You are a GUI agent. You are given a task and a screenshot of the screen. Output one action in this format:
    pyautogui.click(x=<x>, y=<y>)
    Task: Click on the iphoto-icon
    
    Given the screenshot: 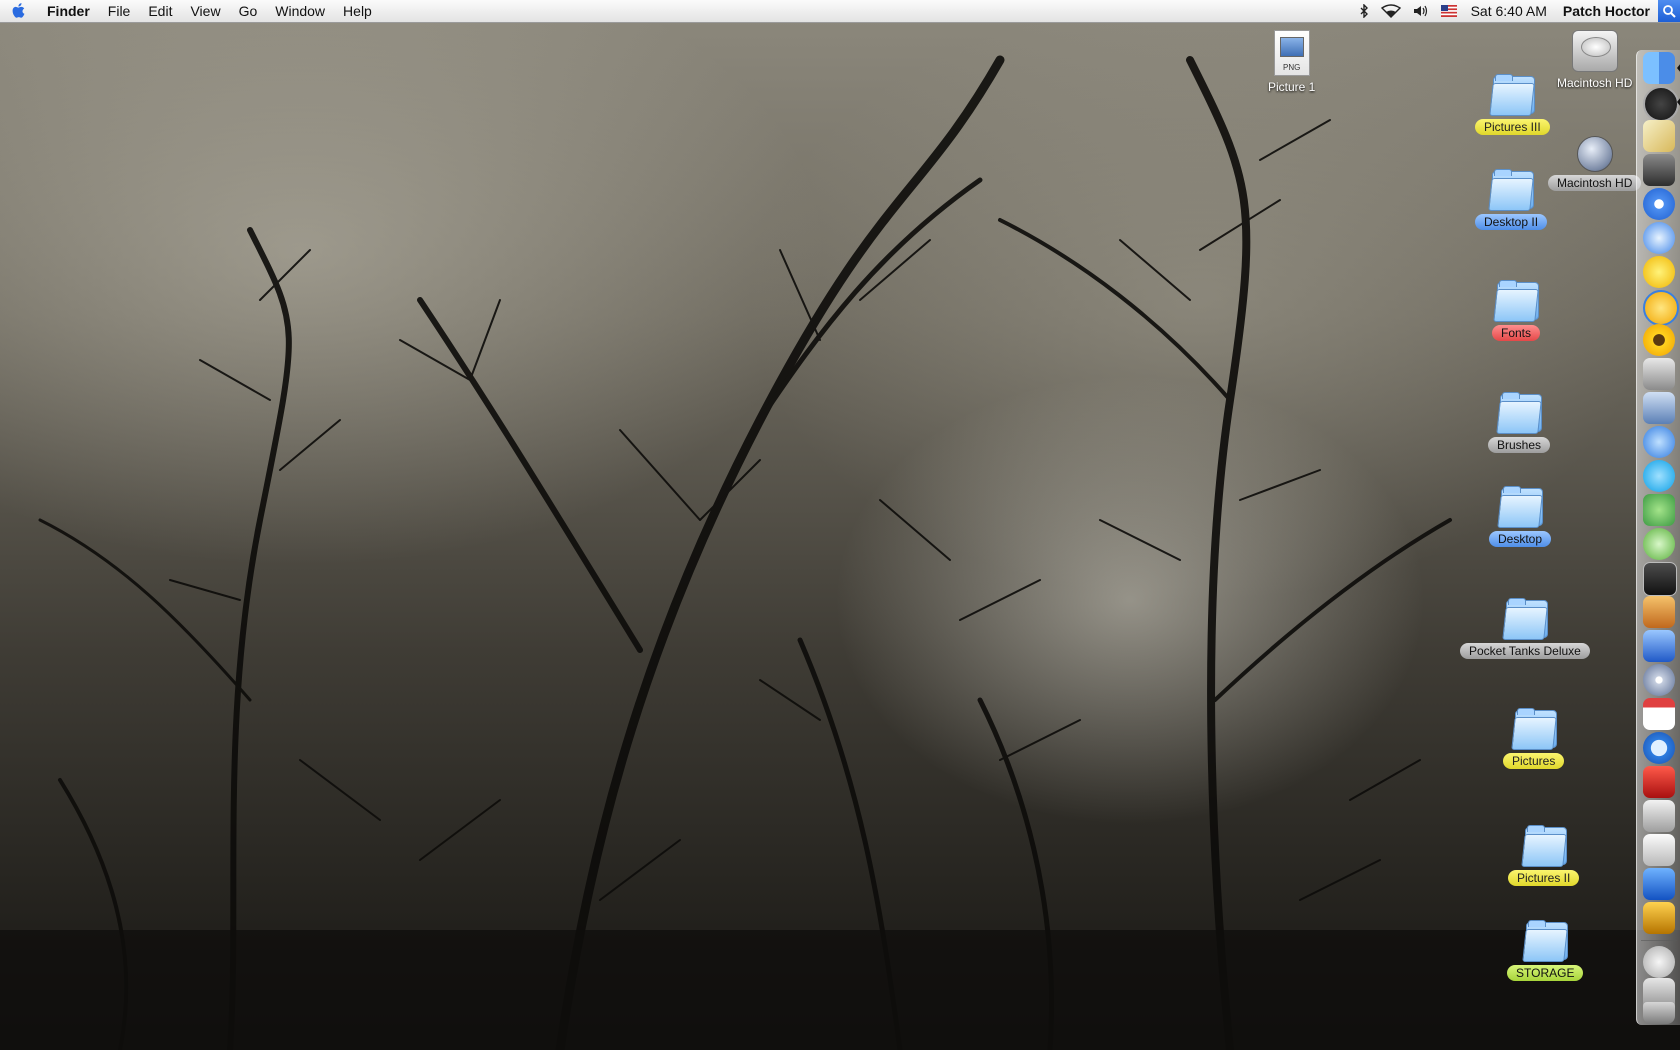 What is the action you would take?
    pyautogui.click(x=1659, y=612)
    